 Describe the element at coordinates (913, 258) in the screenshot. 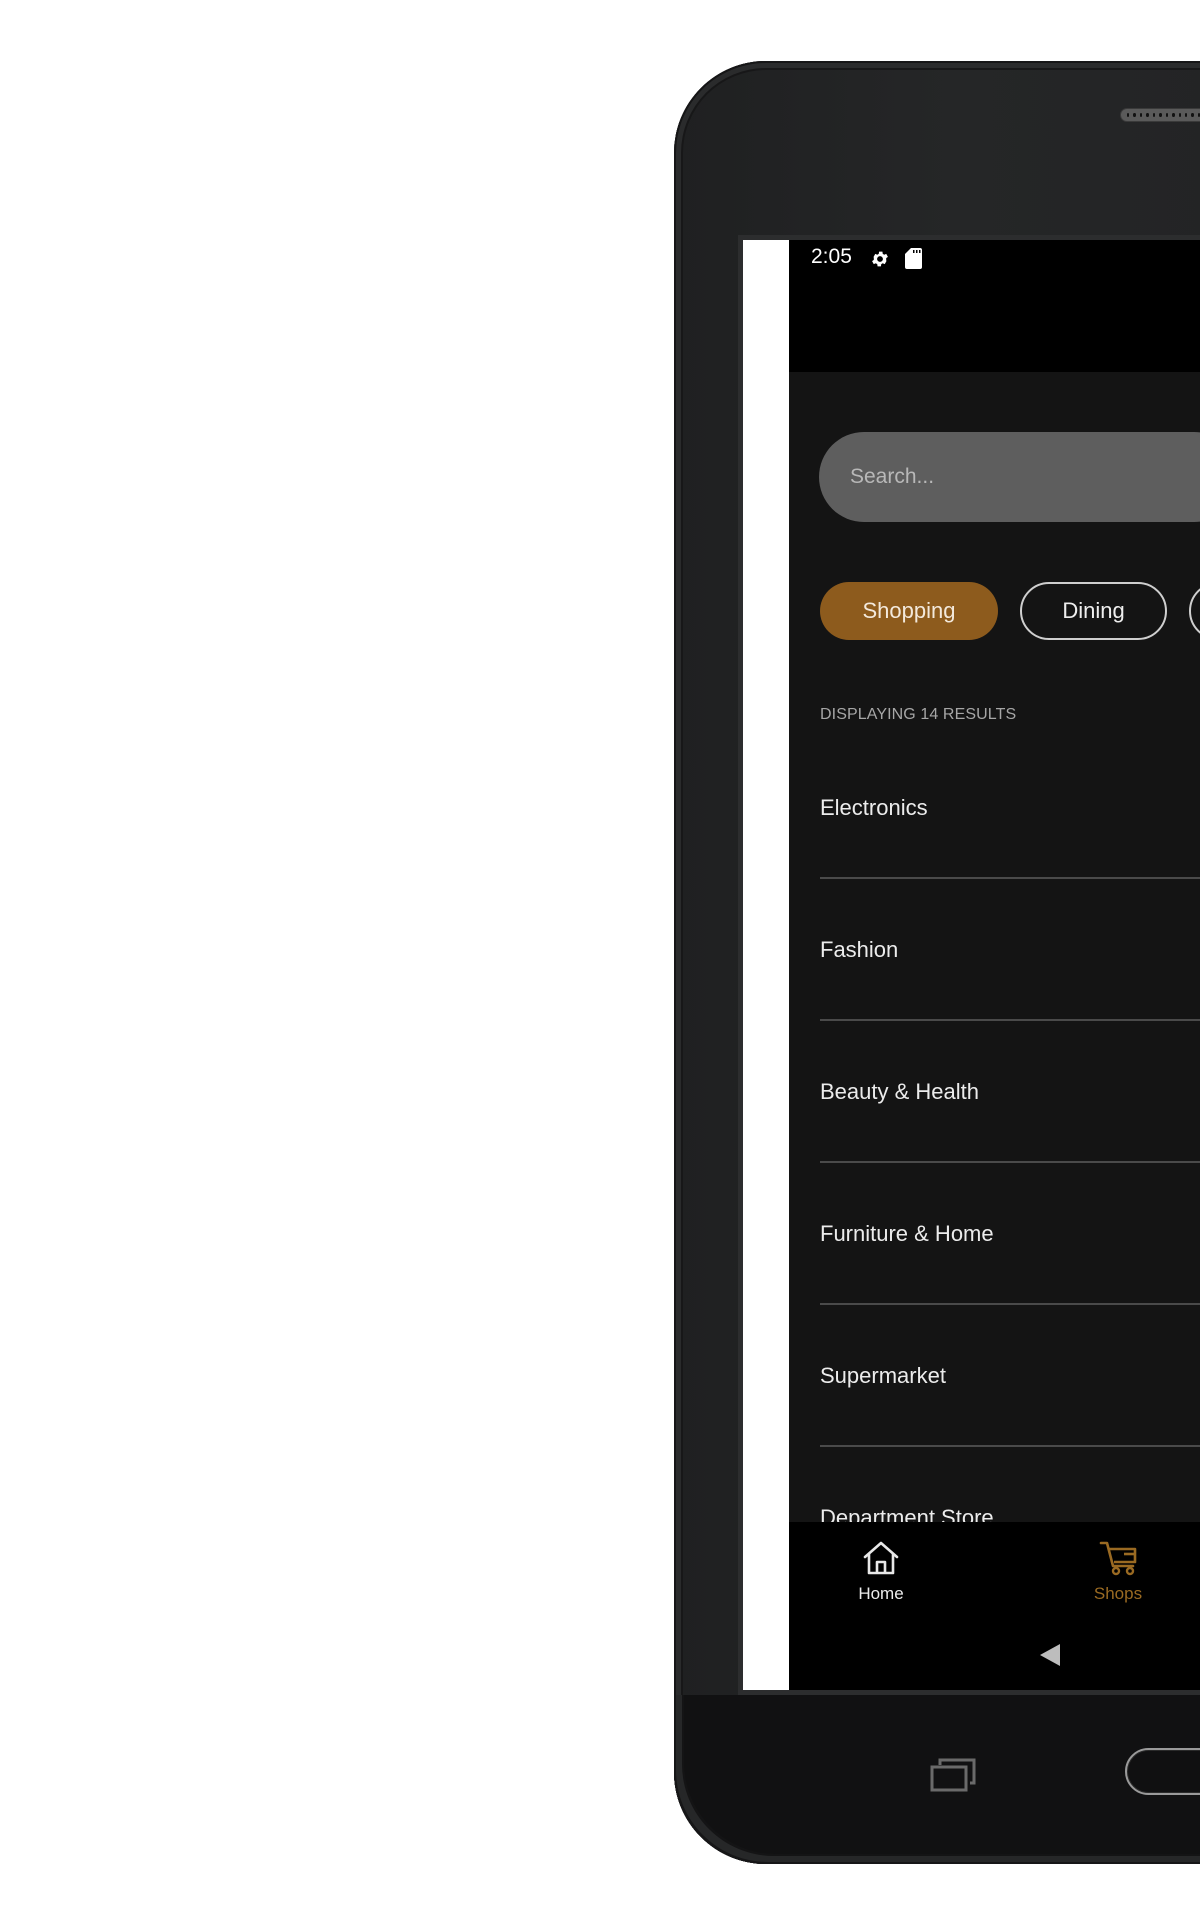

I see `sd-card-icon` at that location.